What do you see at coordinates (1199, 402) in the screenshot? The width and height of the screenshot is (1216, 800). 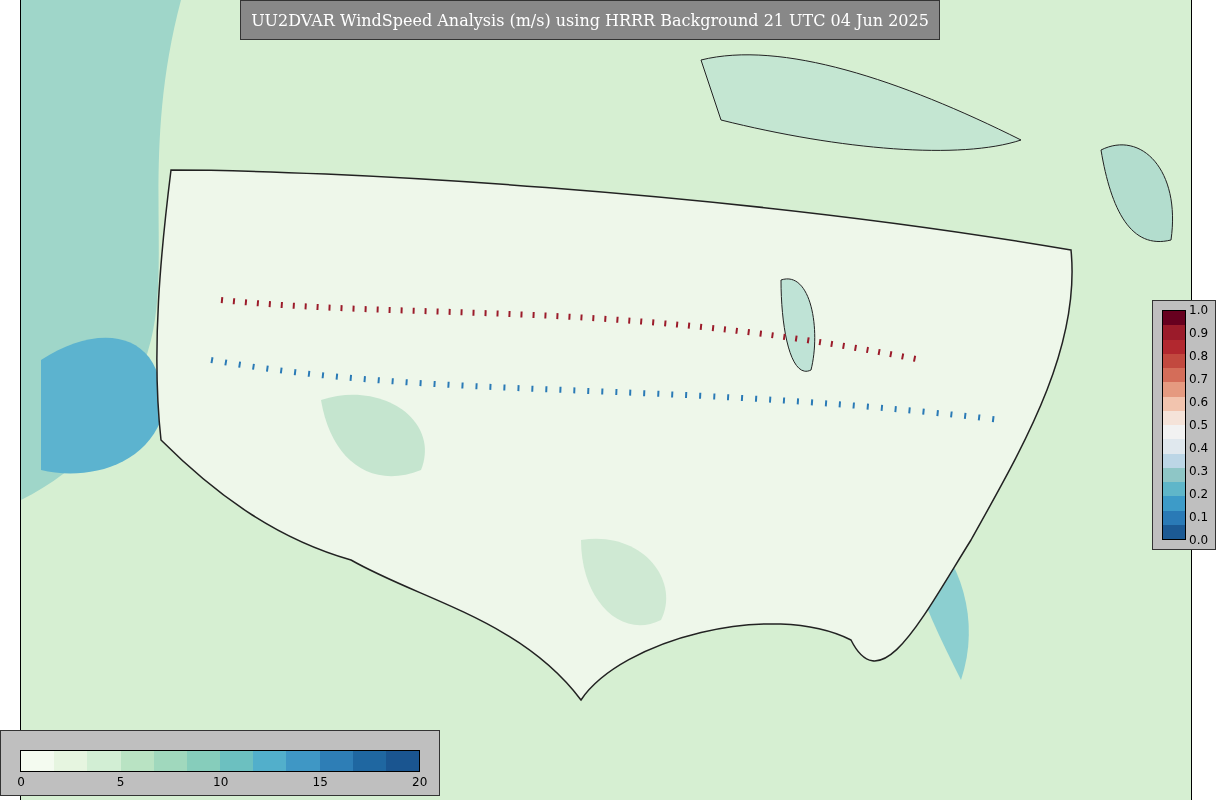 I see `tick-label: 0.6` at bounding box center [1199, 402].